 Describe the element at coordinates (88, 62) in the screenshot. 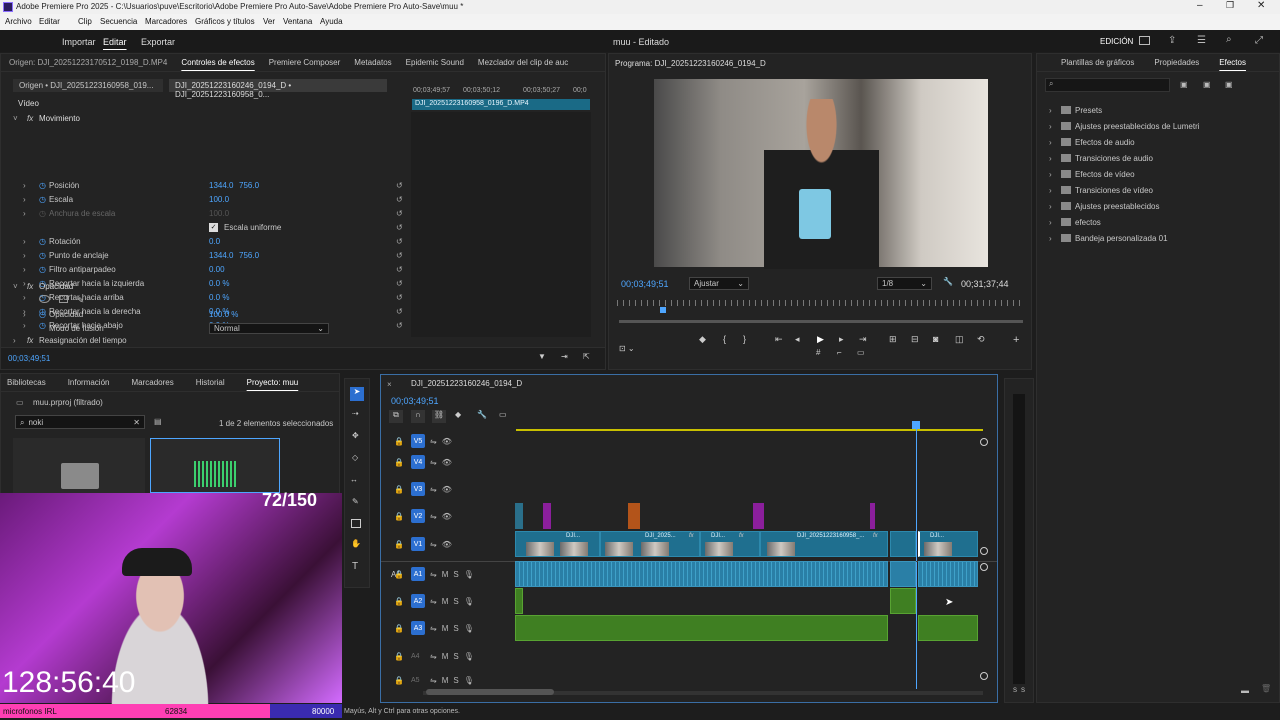

I see `tab-origen: Origen: DJI_20251223170512_0198_D.MP4` at that location.